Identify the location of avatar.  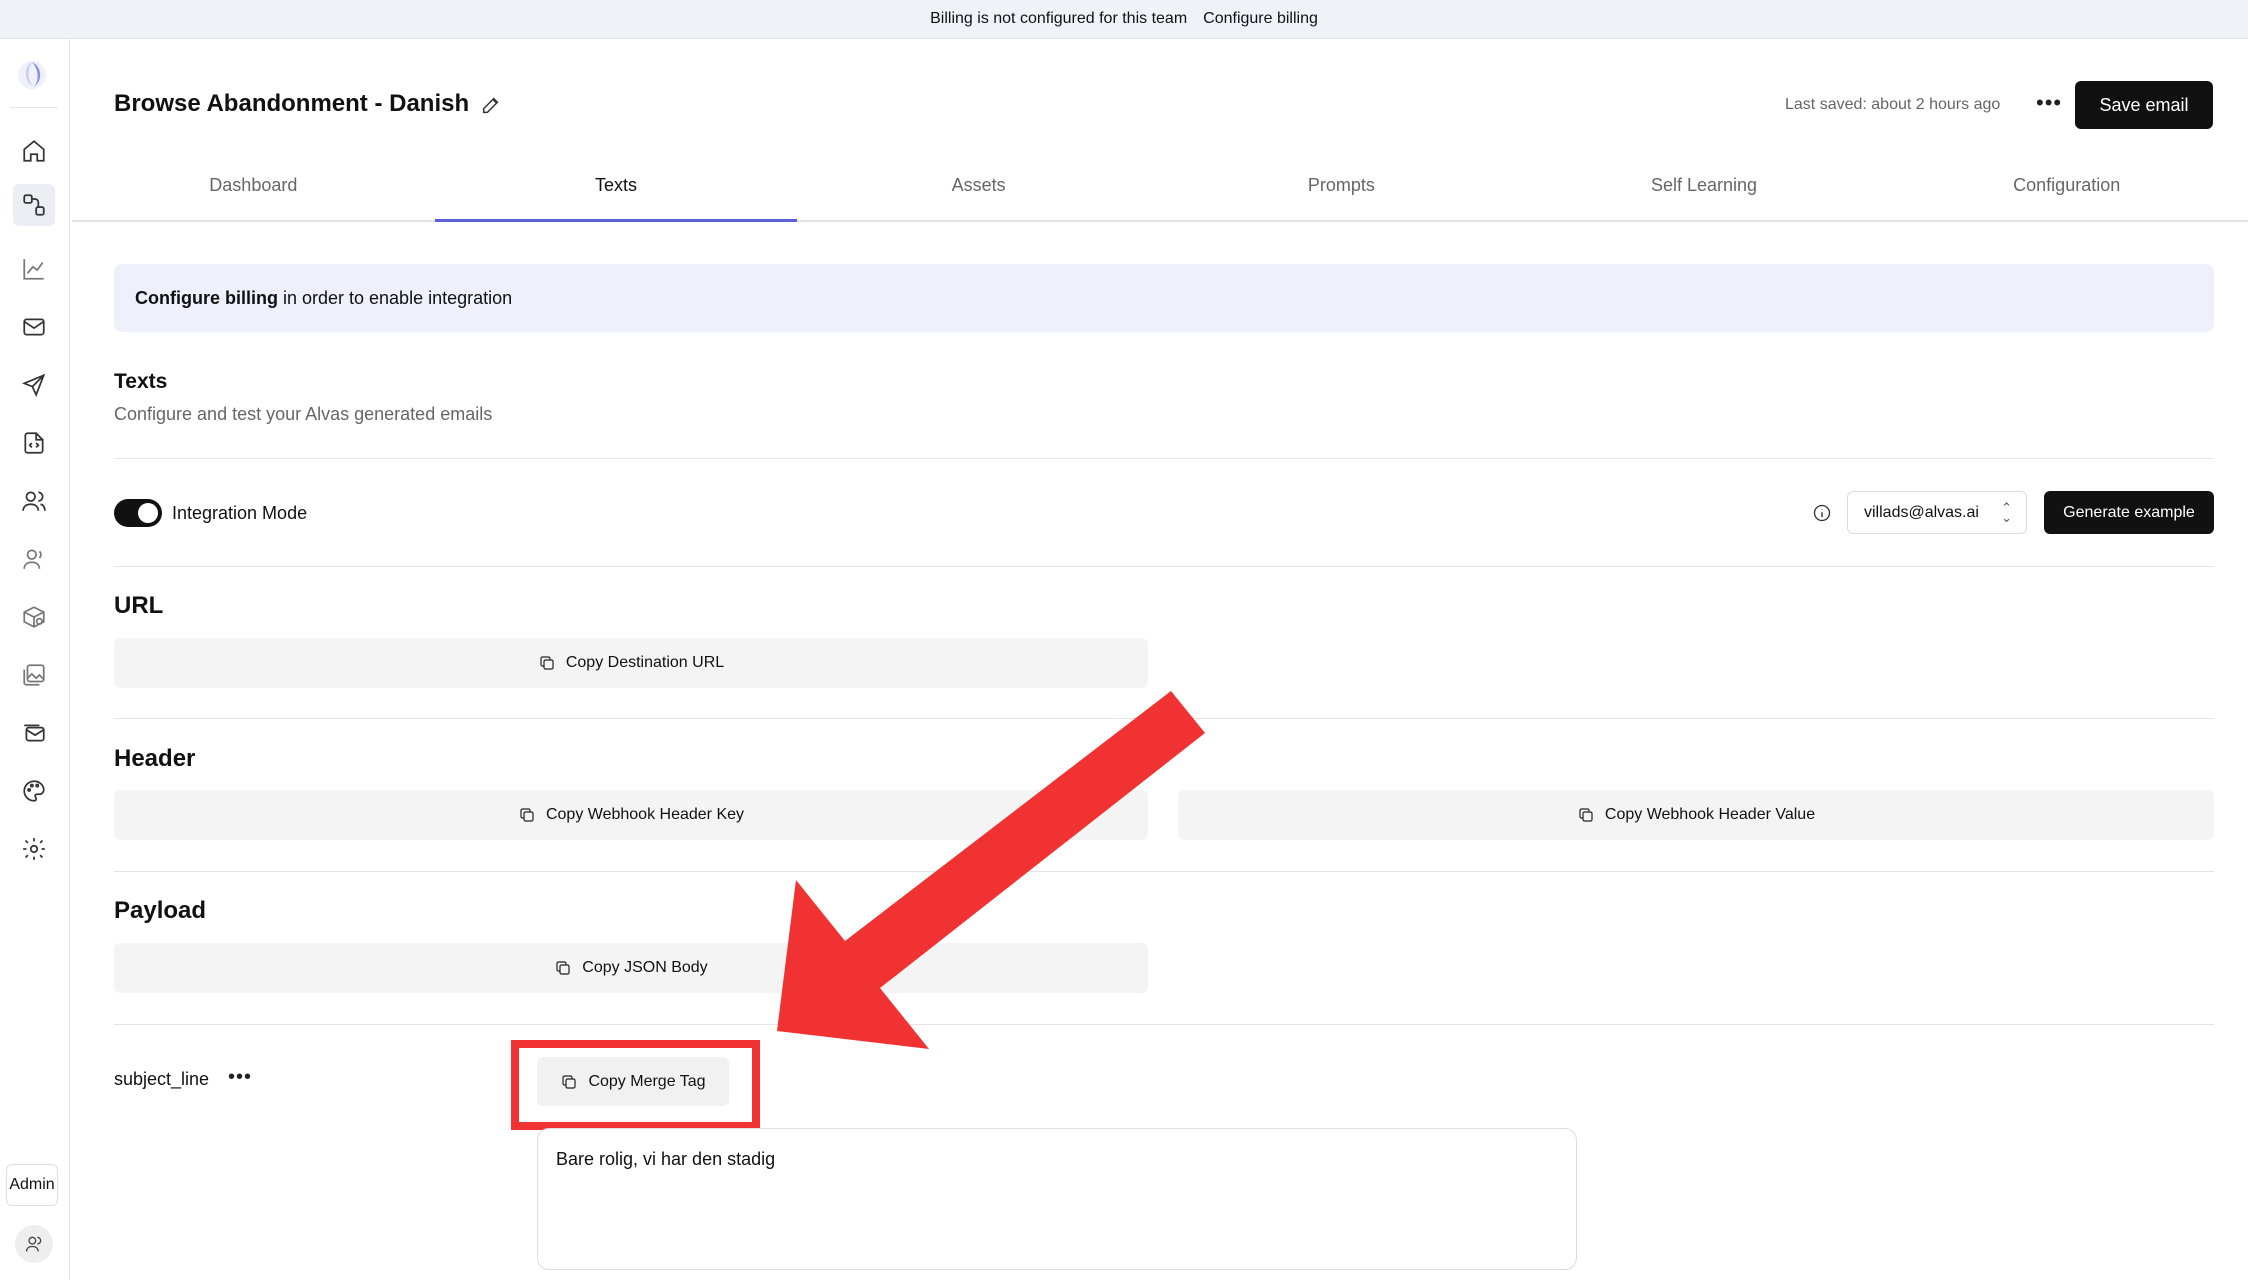
(34, 1244).